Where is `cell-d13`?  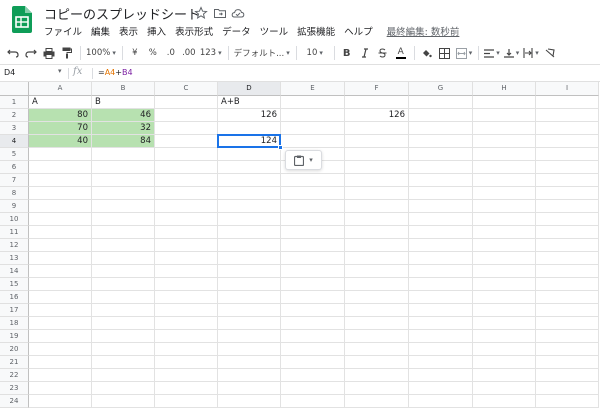
cell-d13 is located at coordinates (249, 258).